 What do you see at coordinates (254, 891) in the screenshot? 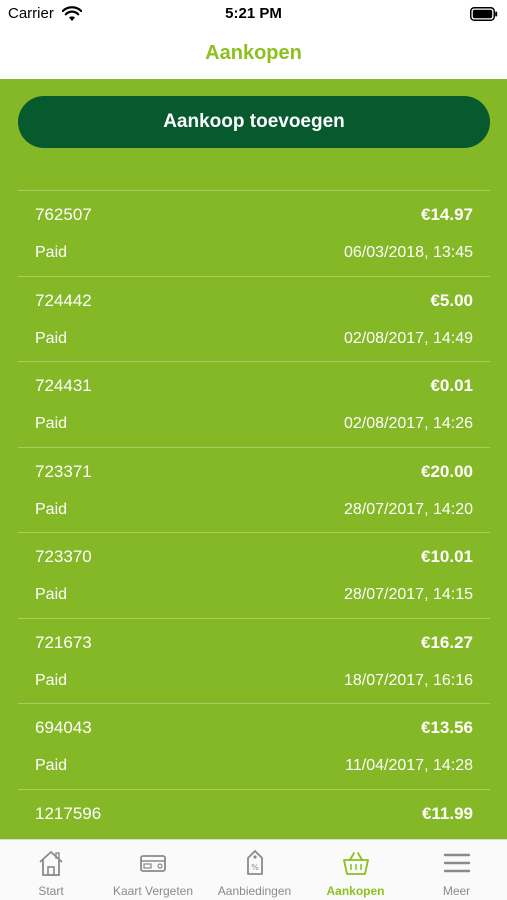
I see `tab-label: Aanbiedingen` at bounding box center [254, 891].